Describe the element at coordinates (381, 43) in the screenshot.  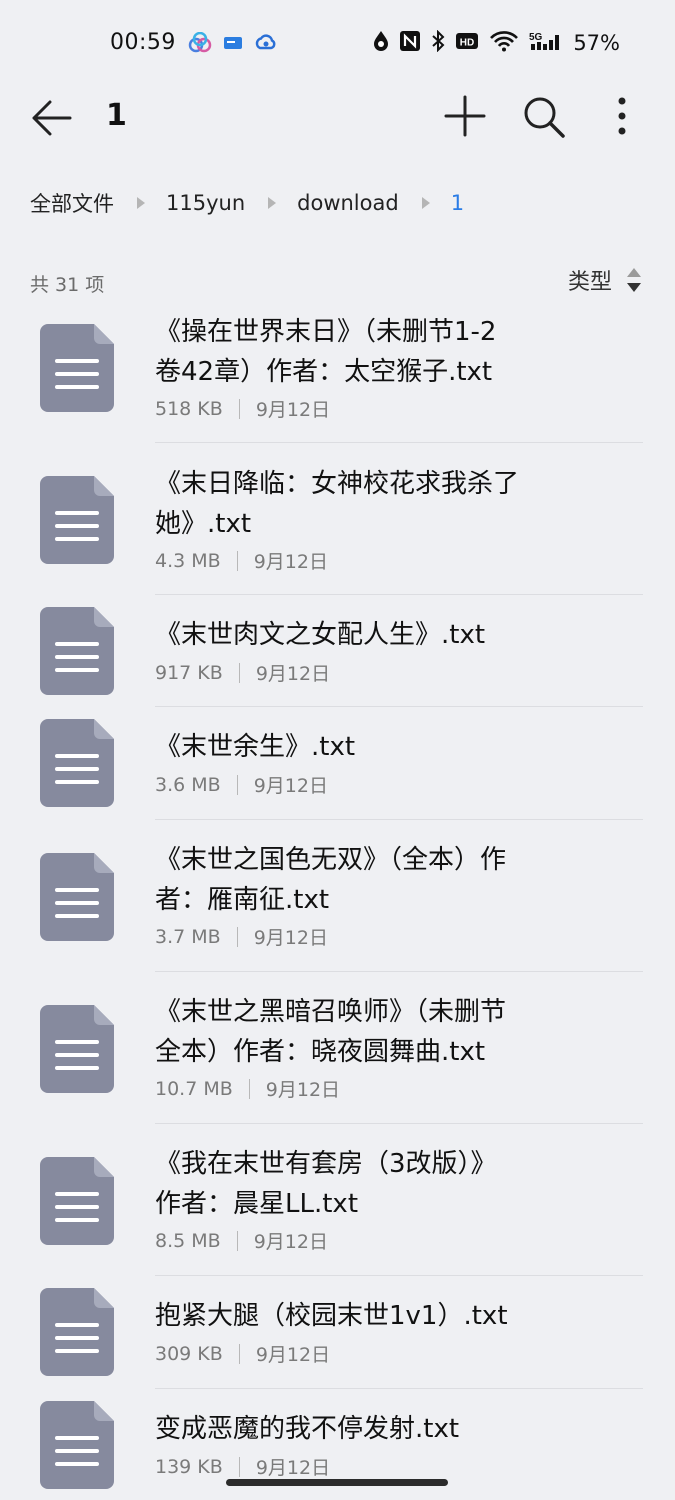
I see `location-icon` at that location.